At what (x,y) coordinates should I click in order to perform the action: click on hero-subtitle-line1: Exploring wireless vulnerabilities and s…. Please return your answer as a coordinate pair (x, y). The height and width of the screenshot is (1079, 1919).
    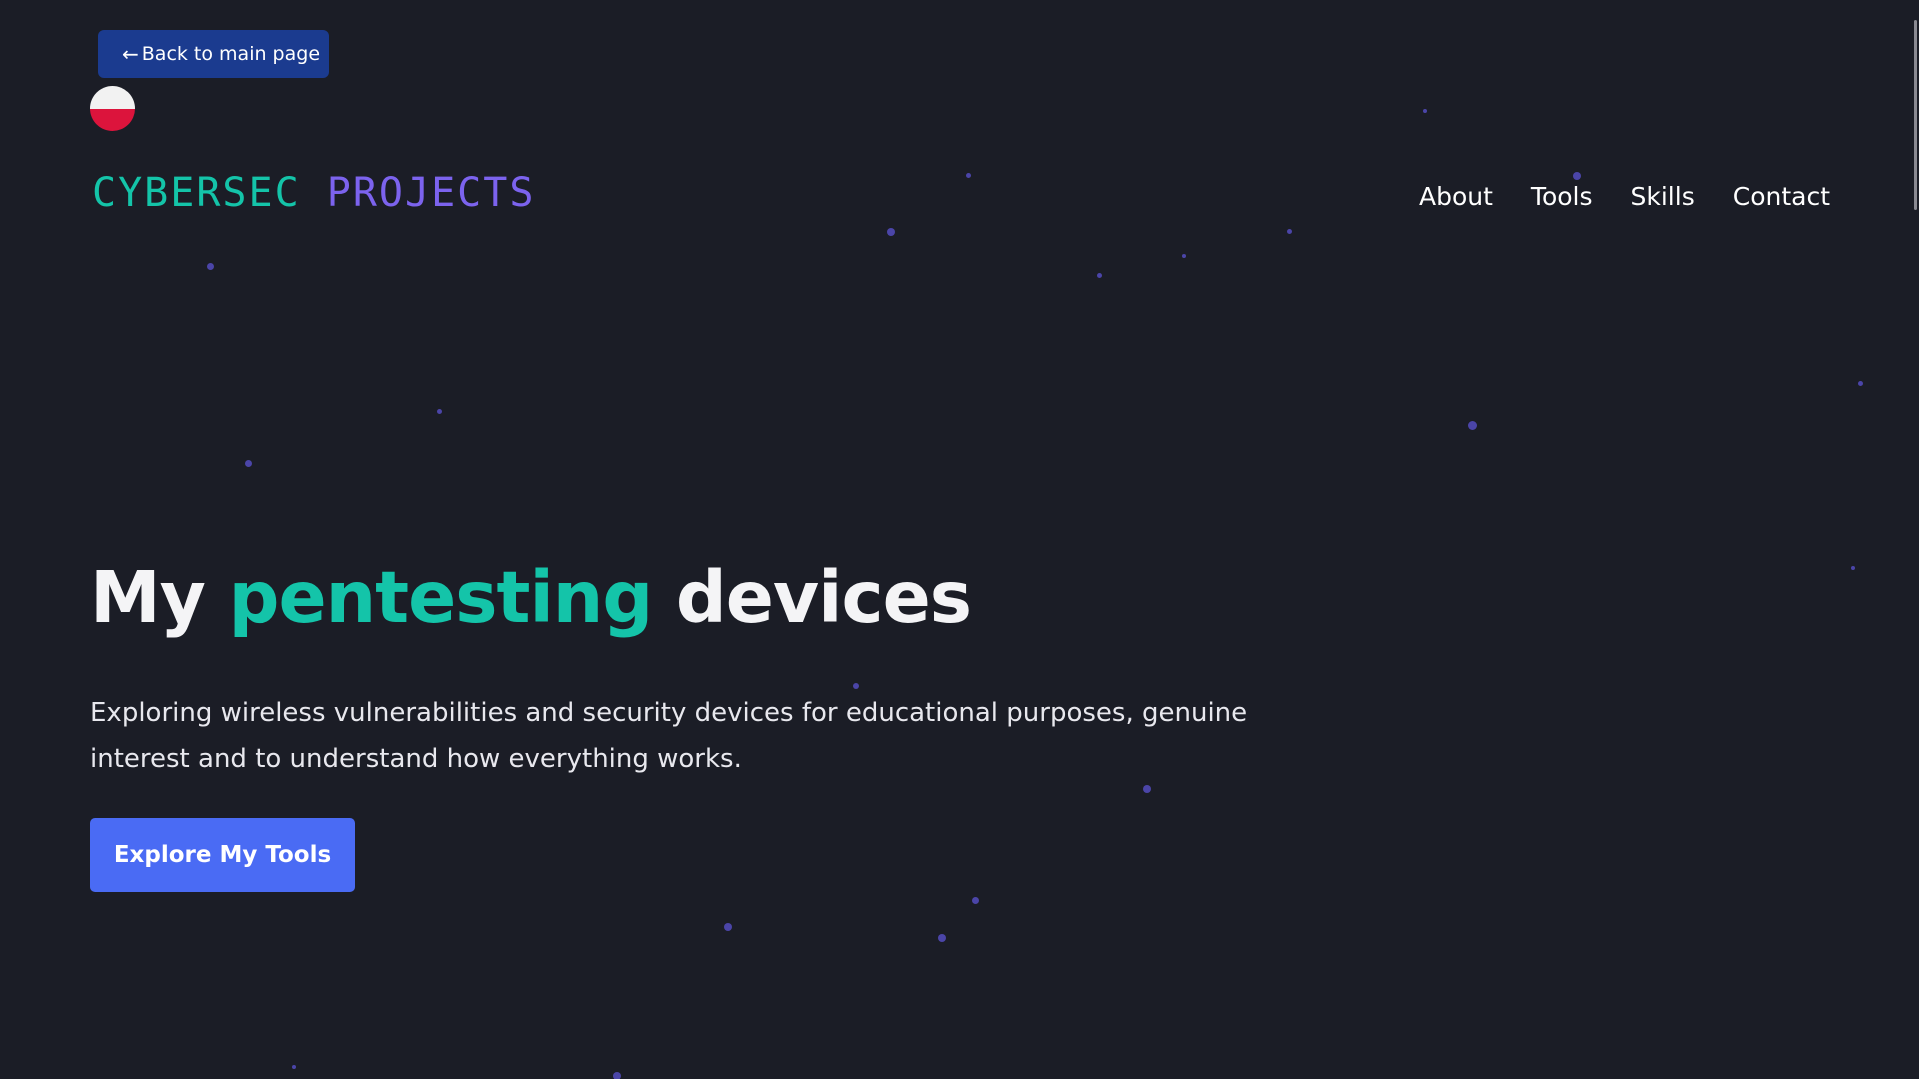
    Looking at the image, I should click on (669, 713).